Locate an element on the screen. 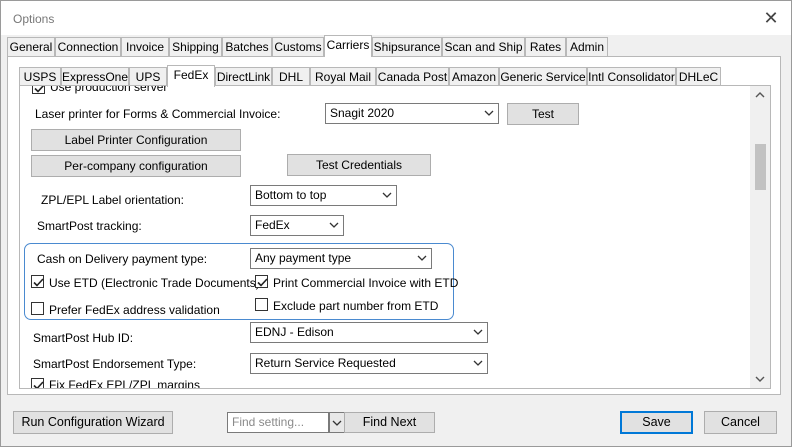 The width and height of the screenshot is (792, 447). exclude-part-number-checkbox is located at coordinates (261, 304).